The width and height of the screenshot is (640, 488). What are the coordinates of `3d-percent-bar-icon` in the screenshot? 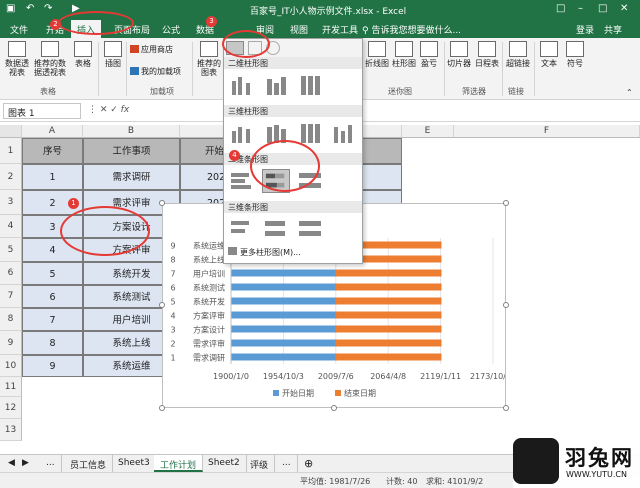 It's located at (310, 229).